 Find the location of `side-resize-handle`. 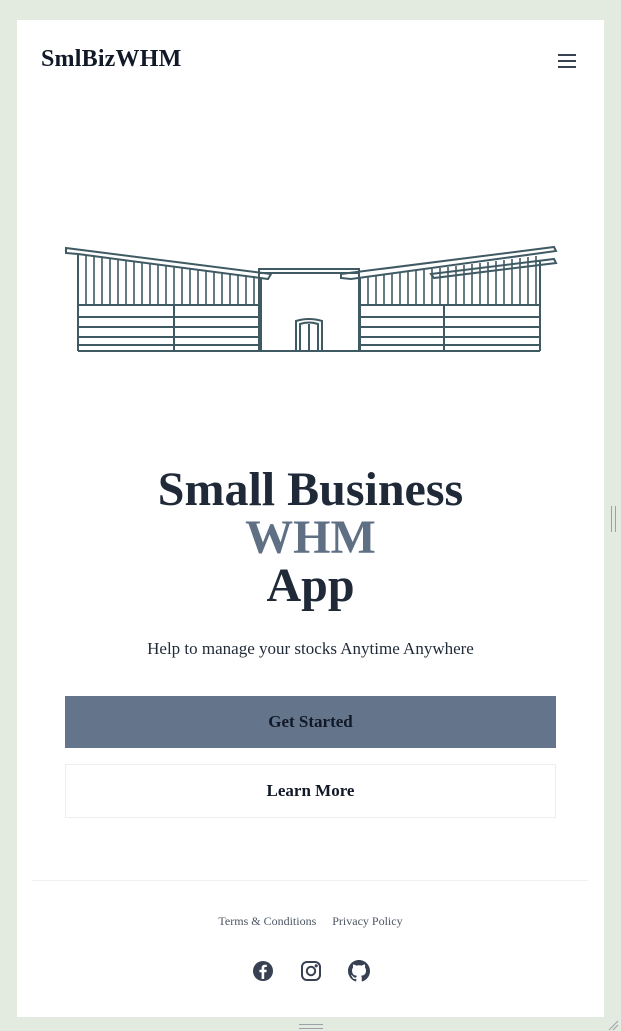

side-resize-handle is located at coordinates (614, 519).